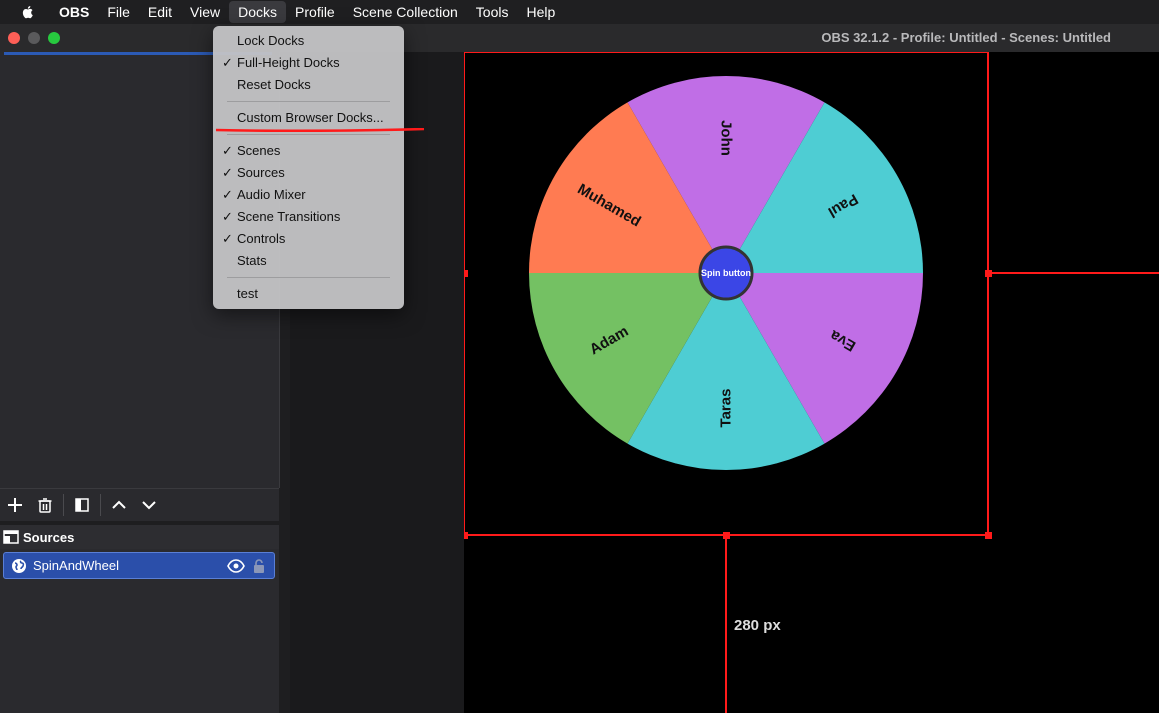  I want to click on globe-icon, so click(19, 565).